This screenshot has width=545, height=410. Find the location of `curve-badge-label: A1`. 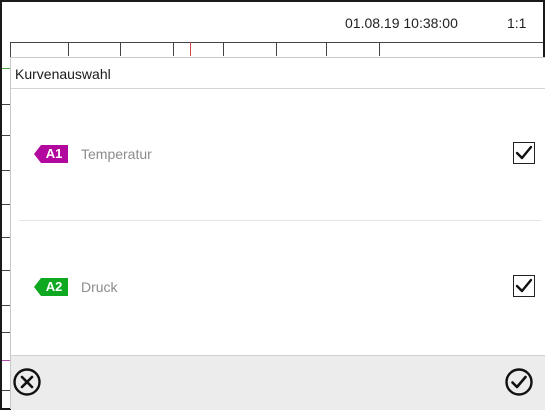

curve-badge-label: A1 is located at coordinates (54, 153).